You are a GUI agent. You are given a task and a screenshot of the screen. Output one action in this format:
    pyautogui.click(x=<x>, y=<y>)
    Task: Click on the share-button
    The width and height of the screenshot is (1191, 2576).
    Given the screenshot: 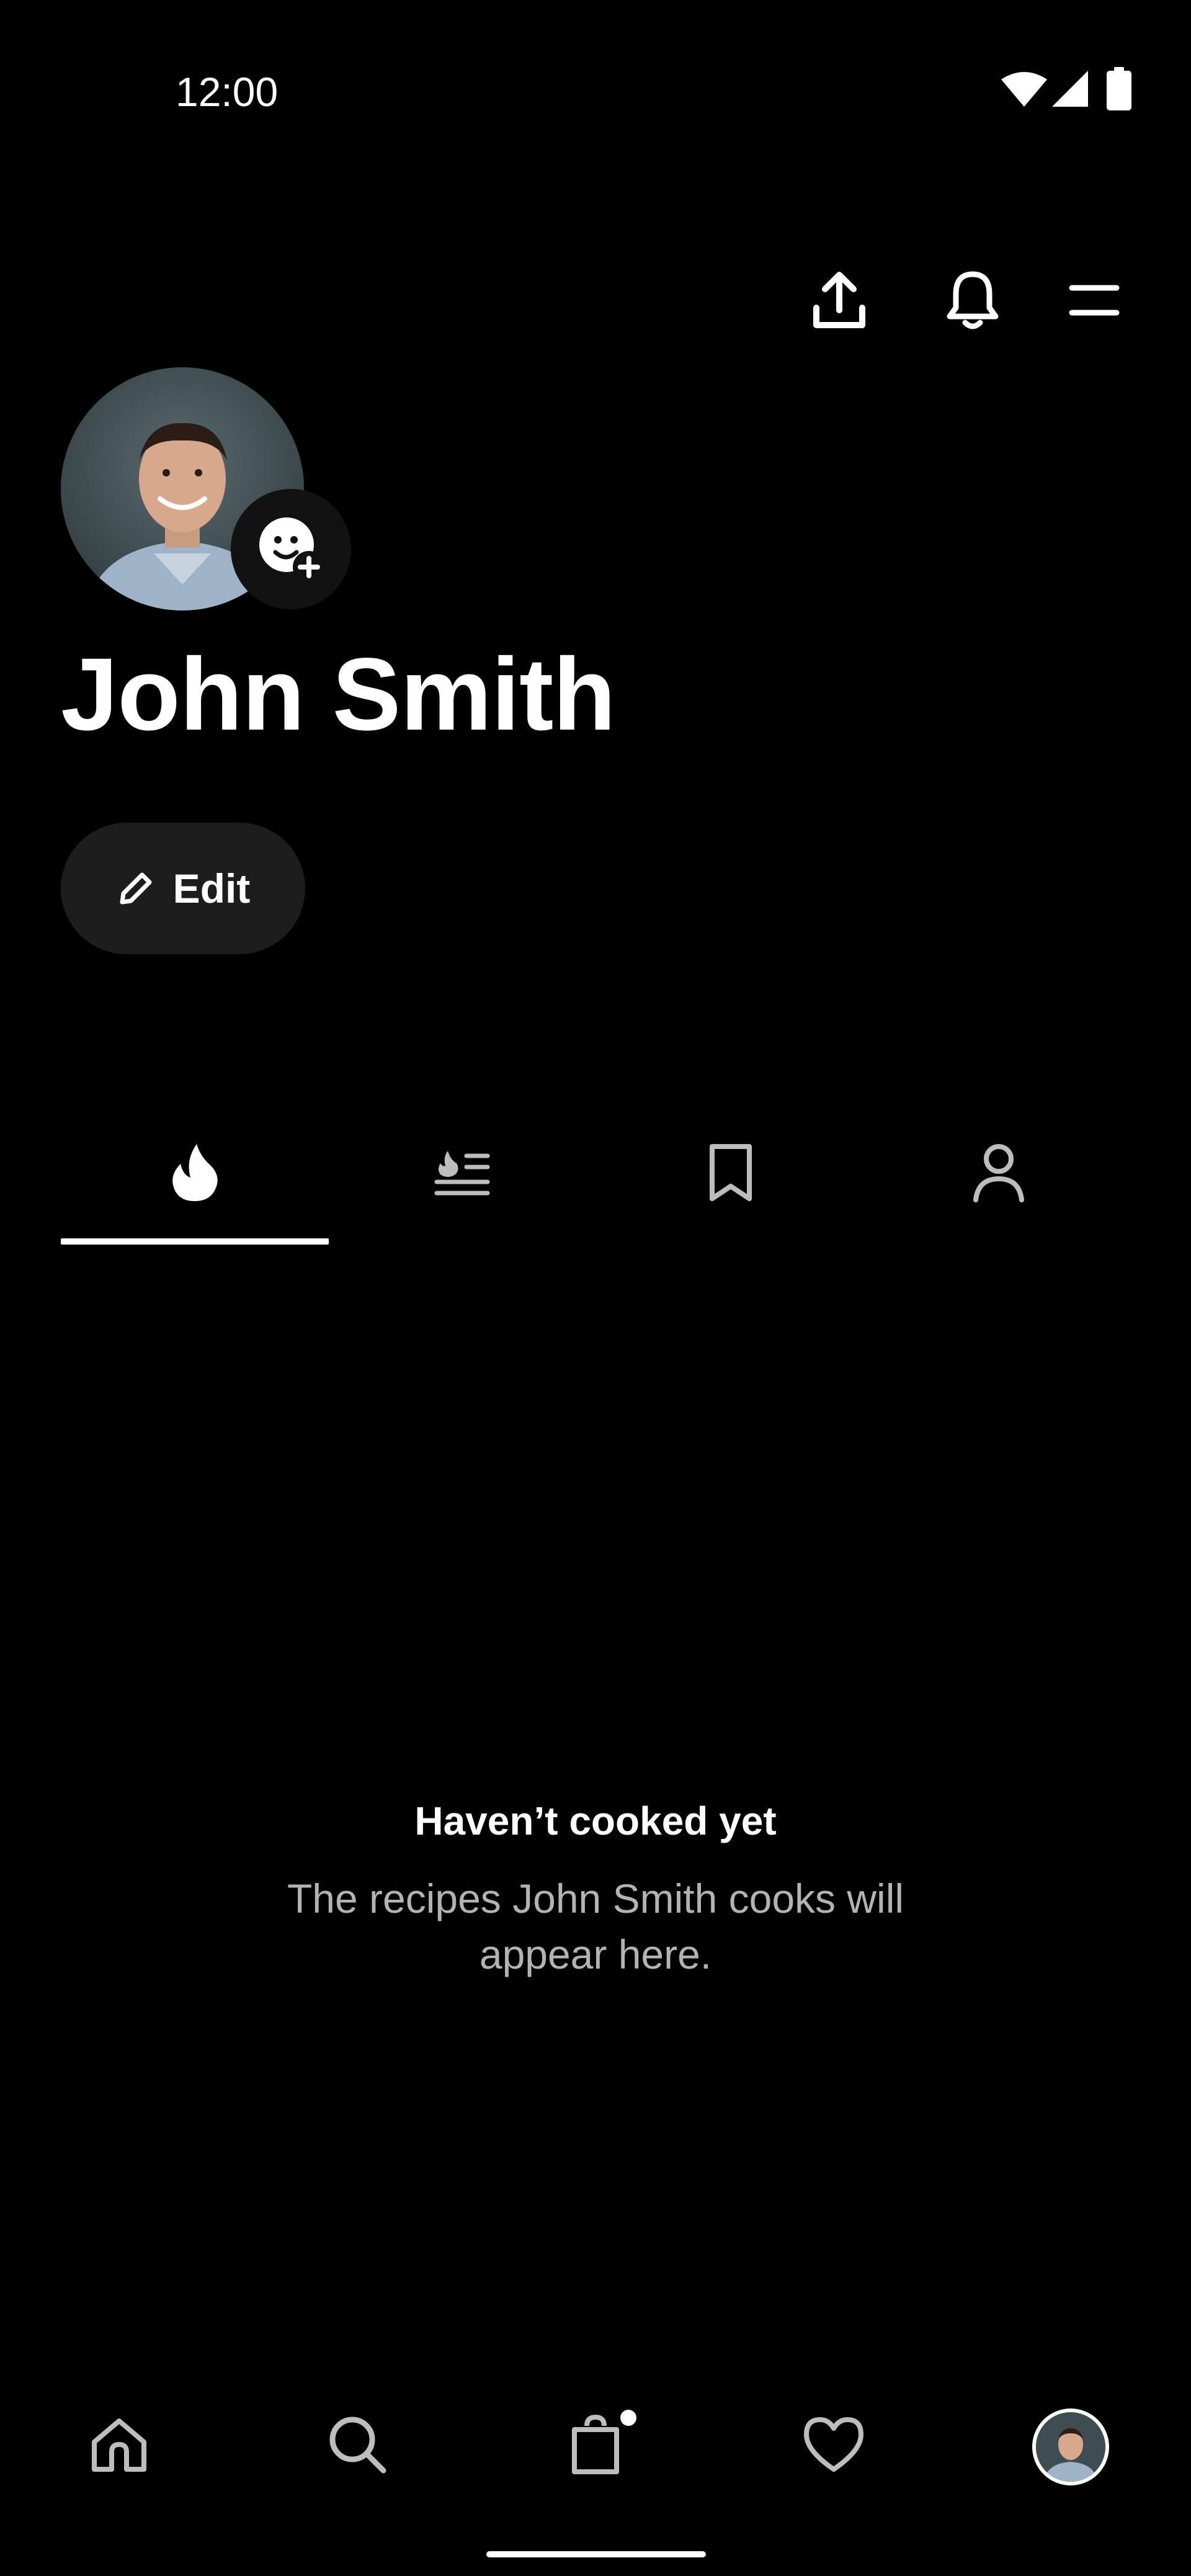 What is the action you would take?
    pyautogui.click(x=840, y=300)
    